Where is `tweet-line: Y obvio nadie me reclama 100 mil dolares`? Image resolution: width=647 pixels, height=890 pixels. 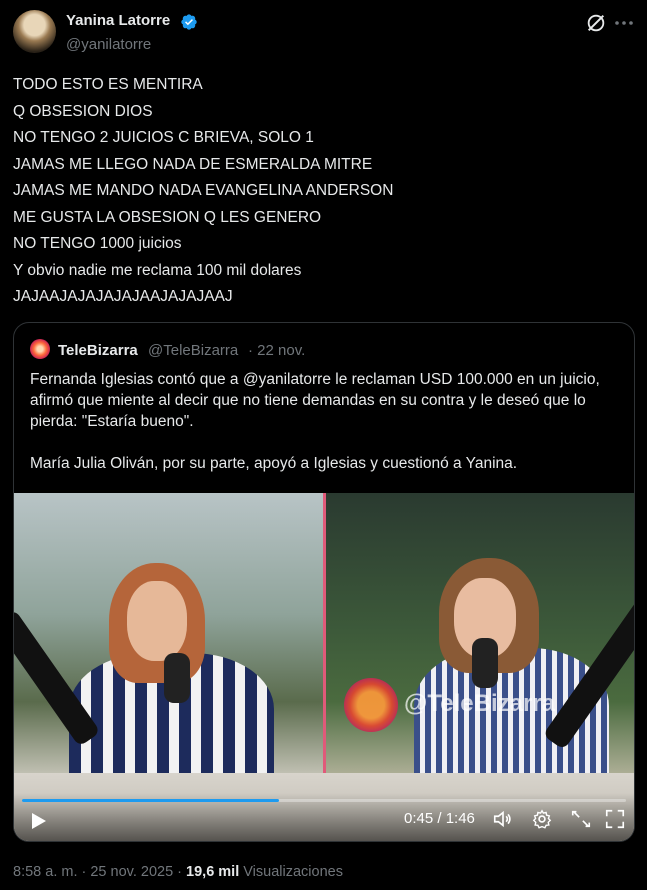
tweet-line: Y obvio nadie me reclama 100 mil dolares is located at coordinates (157, 270).